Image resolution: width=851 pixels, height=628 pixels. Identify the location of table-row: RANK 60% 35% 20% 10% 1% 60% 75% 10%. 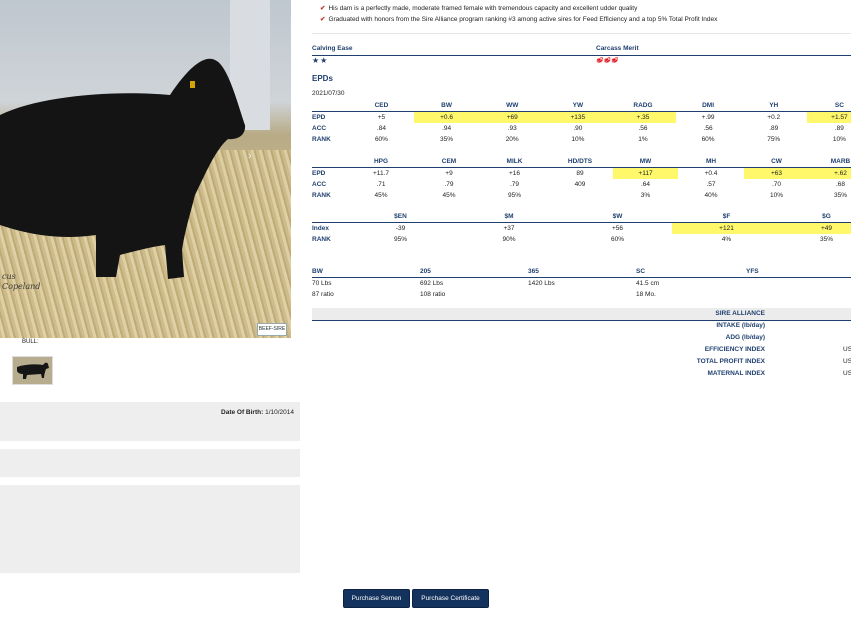
(579, 139).